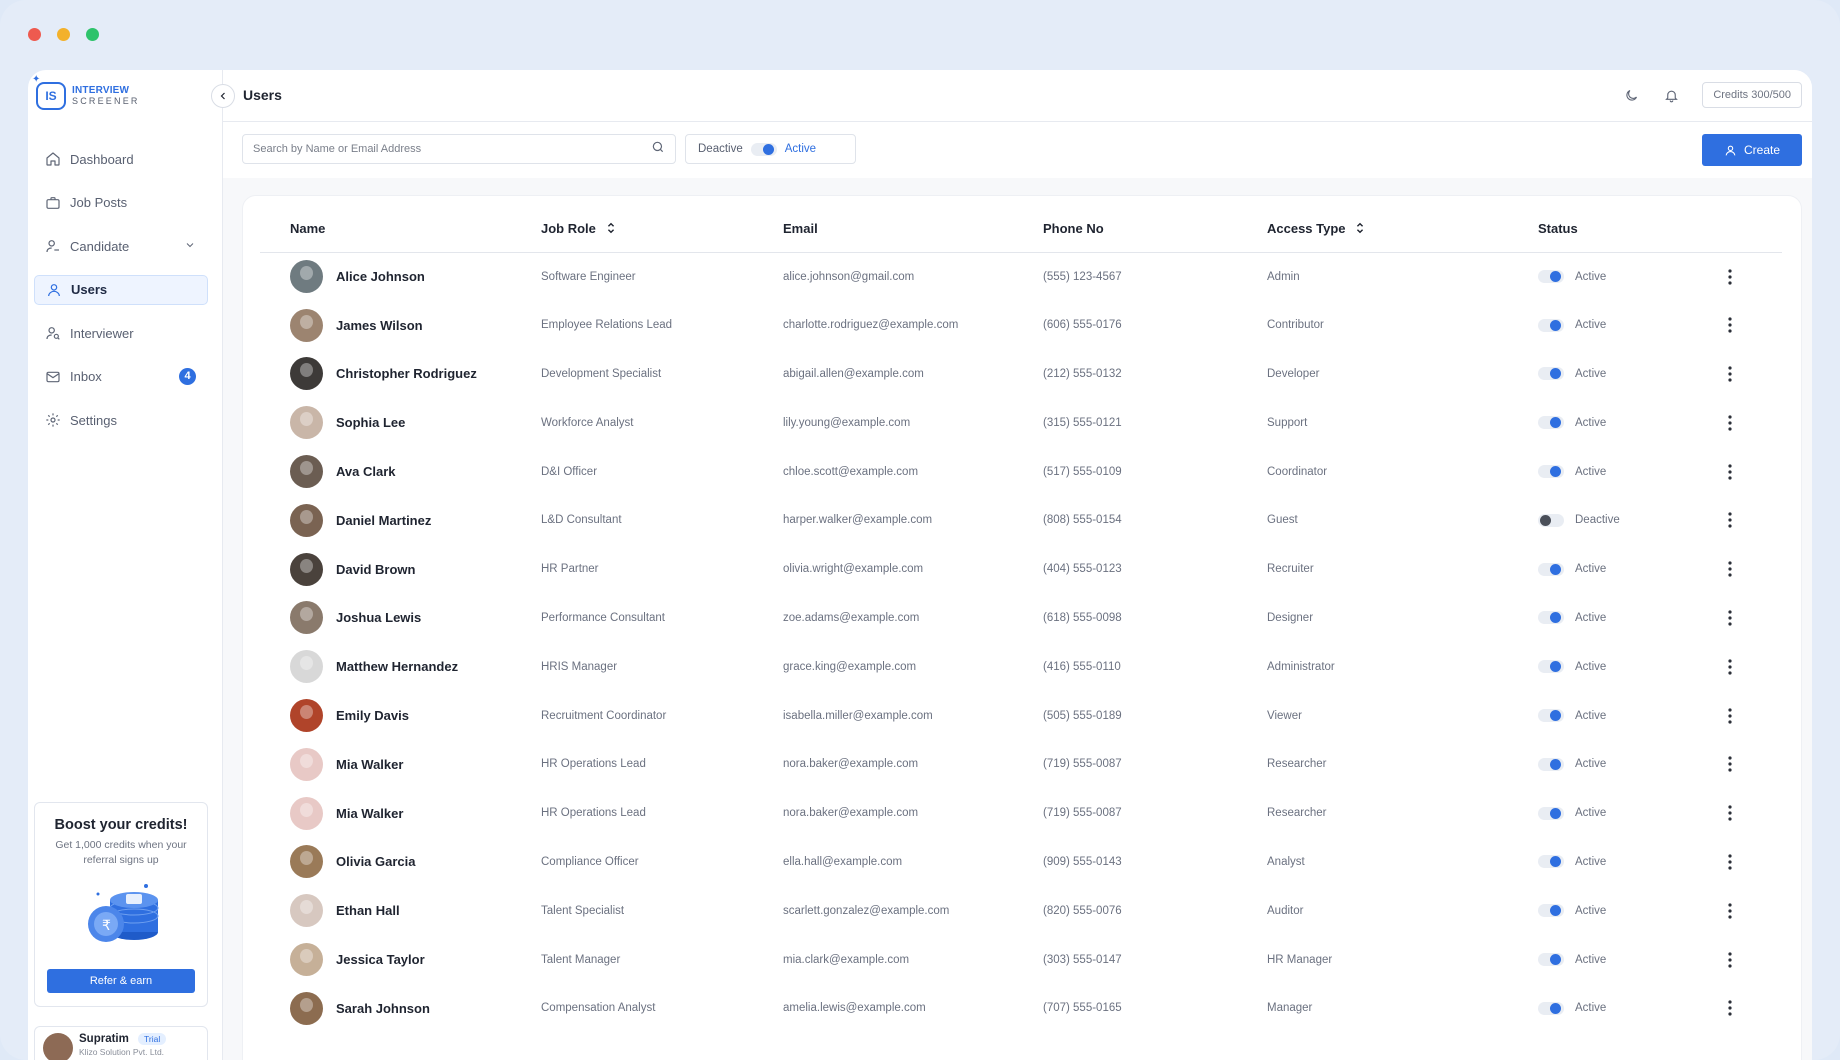 The height and width of the screenshot is (1060, 1840). I want to click on logo: IS INTERVIEW SCREENER, so click(86, 92).